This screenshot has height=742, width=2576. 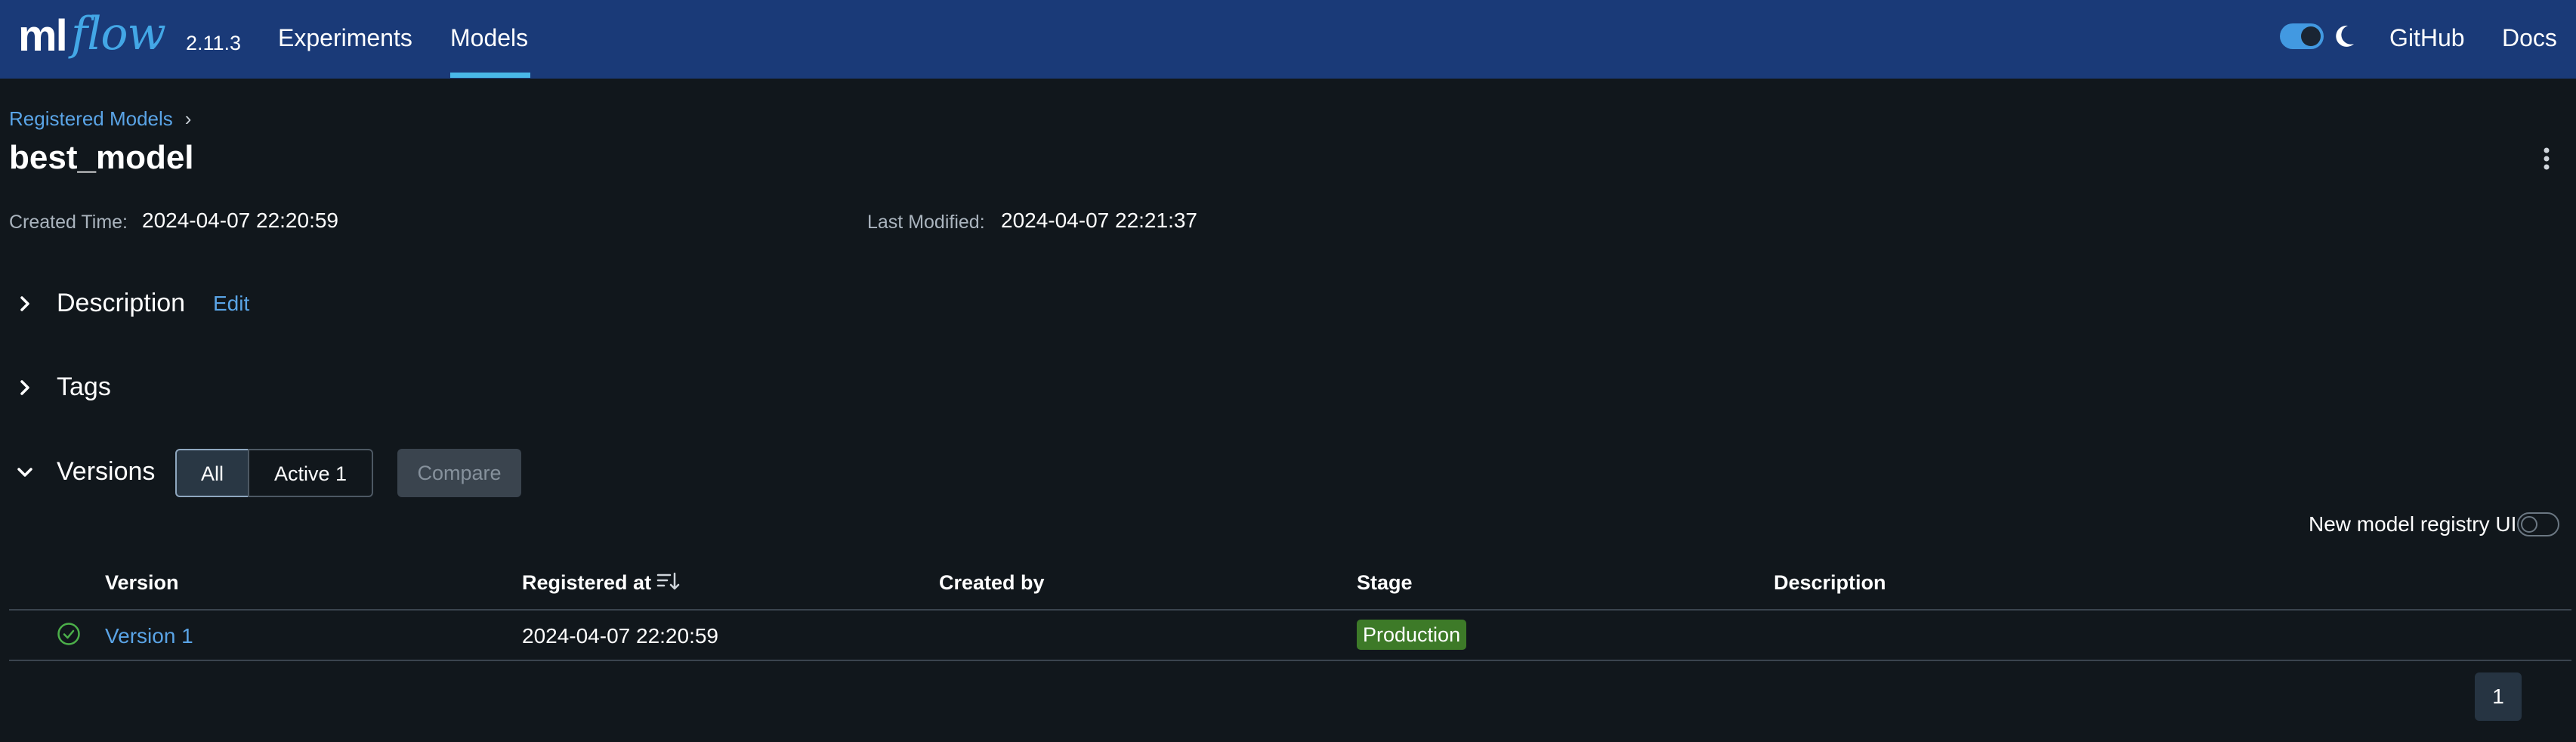 I want to click on mlflow-version: 2.11.3, so click(x=214, y=43).